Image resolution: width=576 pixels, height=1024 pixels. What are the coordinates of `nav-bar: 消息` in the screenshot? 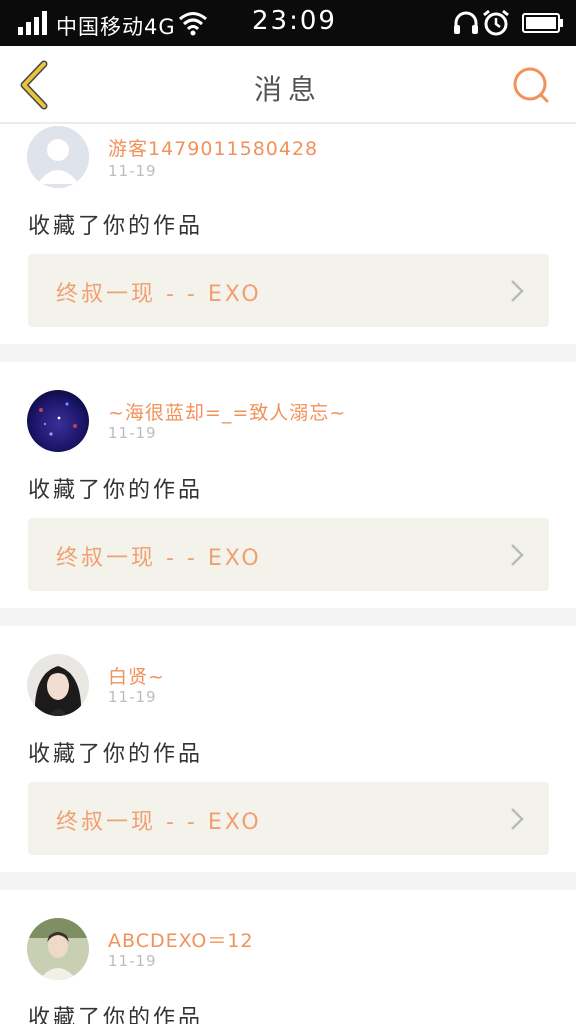 It's located at (288, 85).